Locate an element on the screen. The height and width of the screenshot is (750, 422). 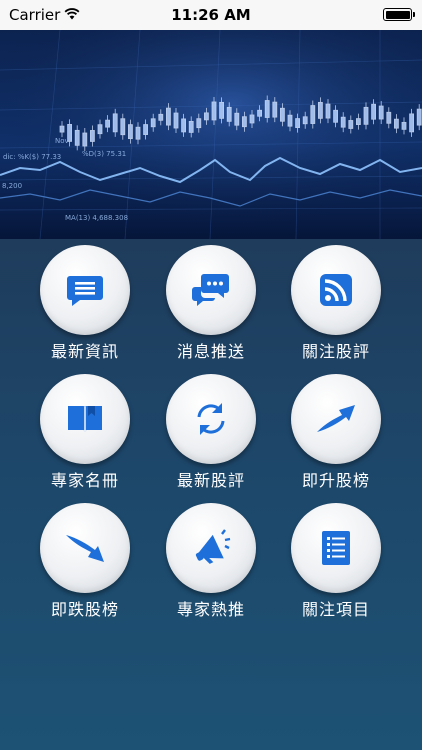
menu-item-latest-reviews: 最新股評 is located at coordinates (211, 429).